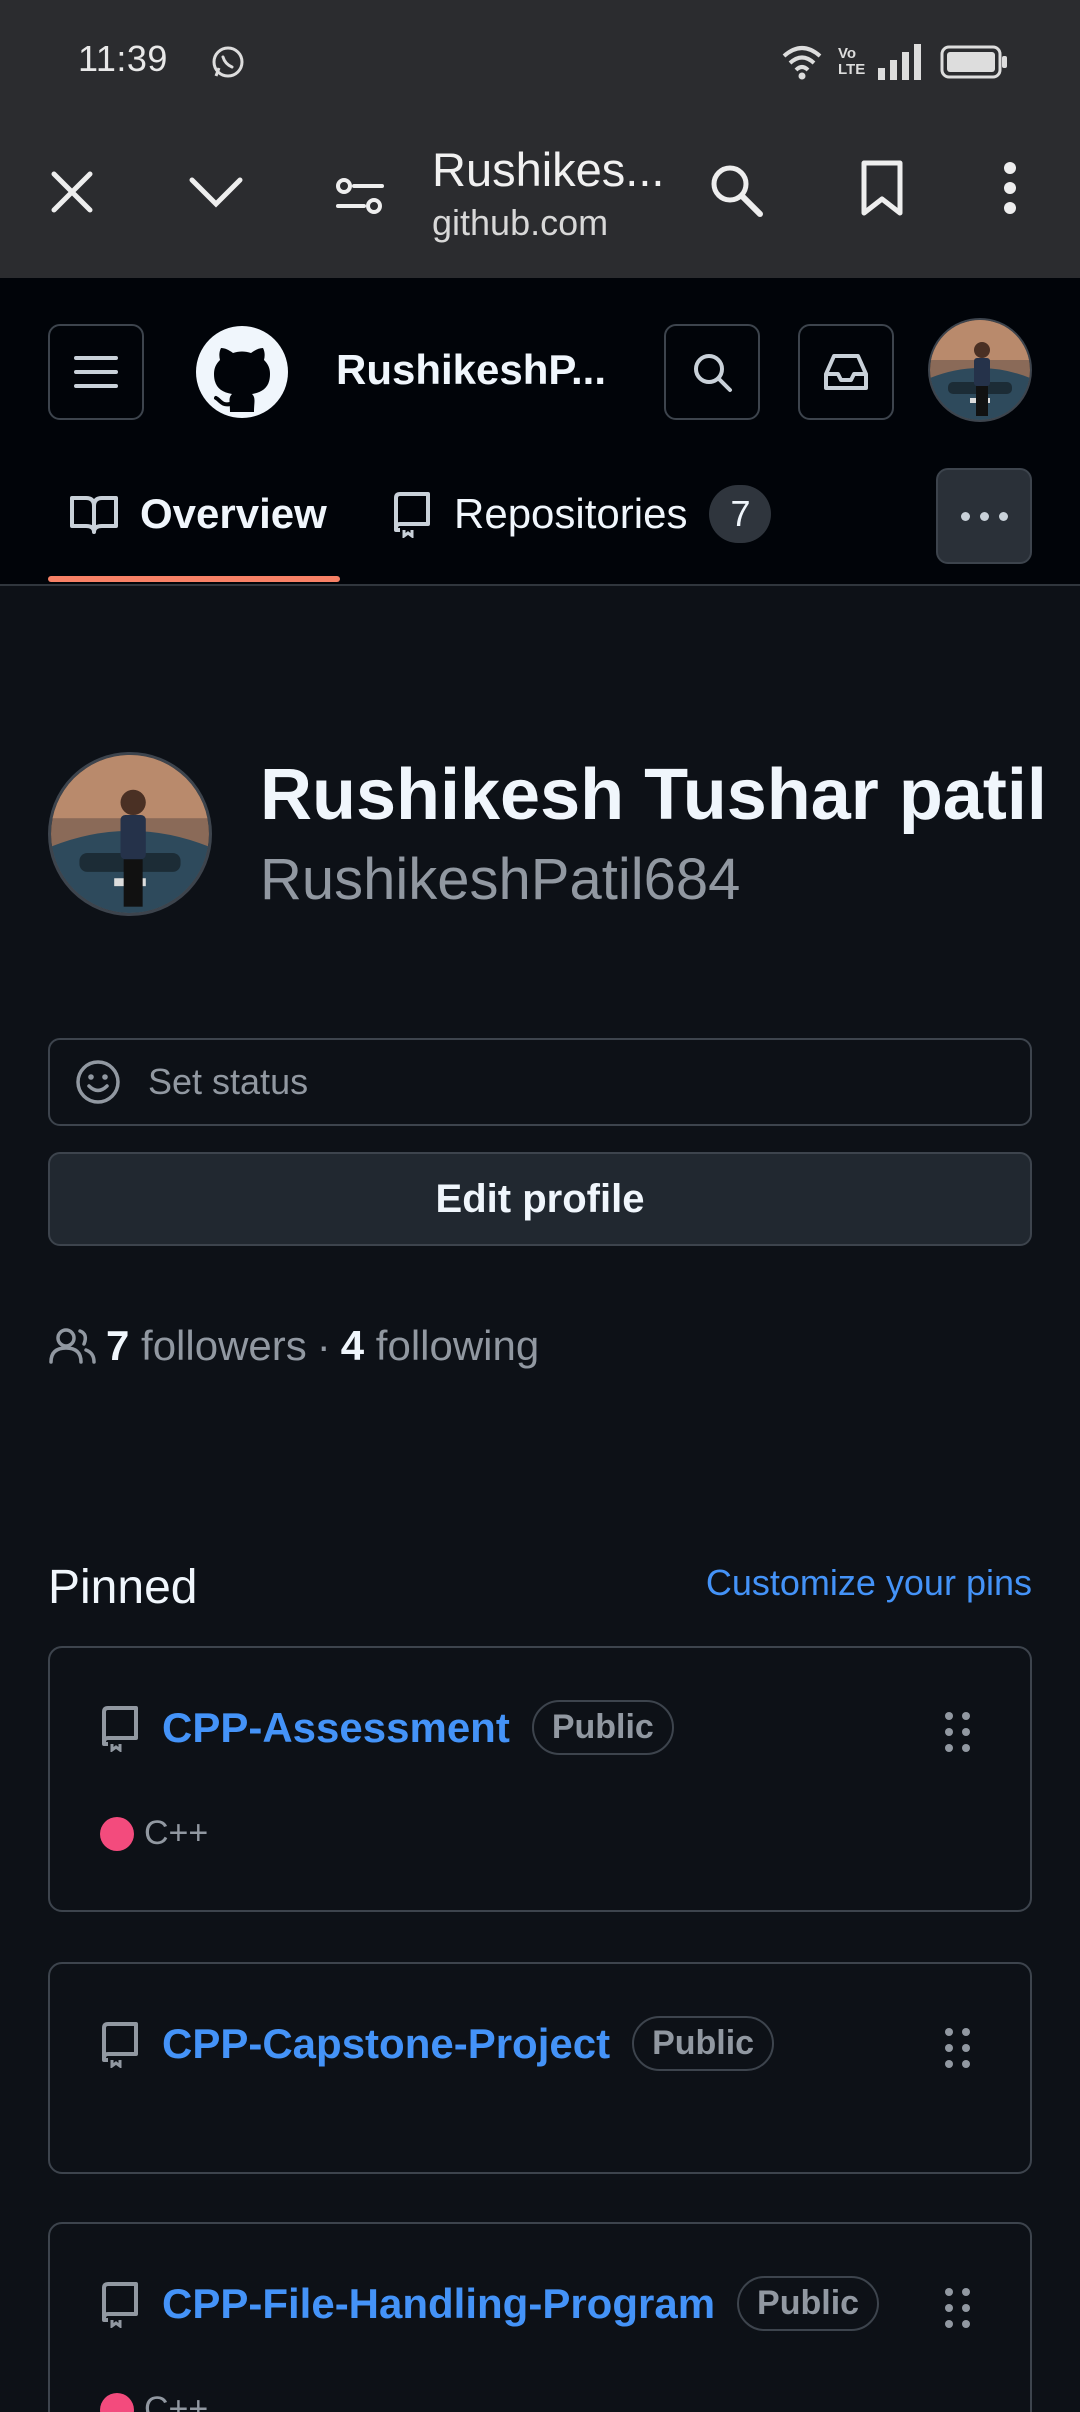 Image resolution: width=1080 pixels, height=2412 pixels. Describe the element at coordinates (118, 1345) in the screenshot. I see `followers-count: 7` at that location.